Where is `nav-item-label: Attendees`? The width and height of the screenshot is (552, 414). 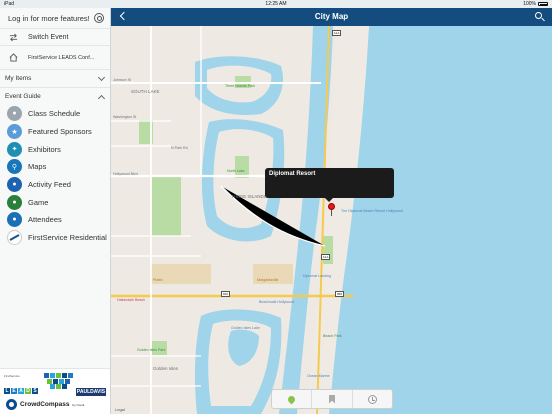 nav-item-label: Attendees is located at coordinates (45, 220).